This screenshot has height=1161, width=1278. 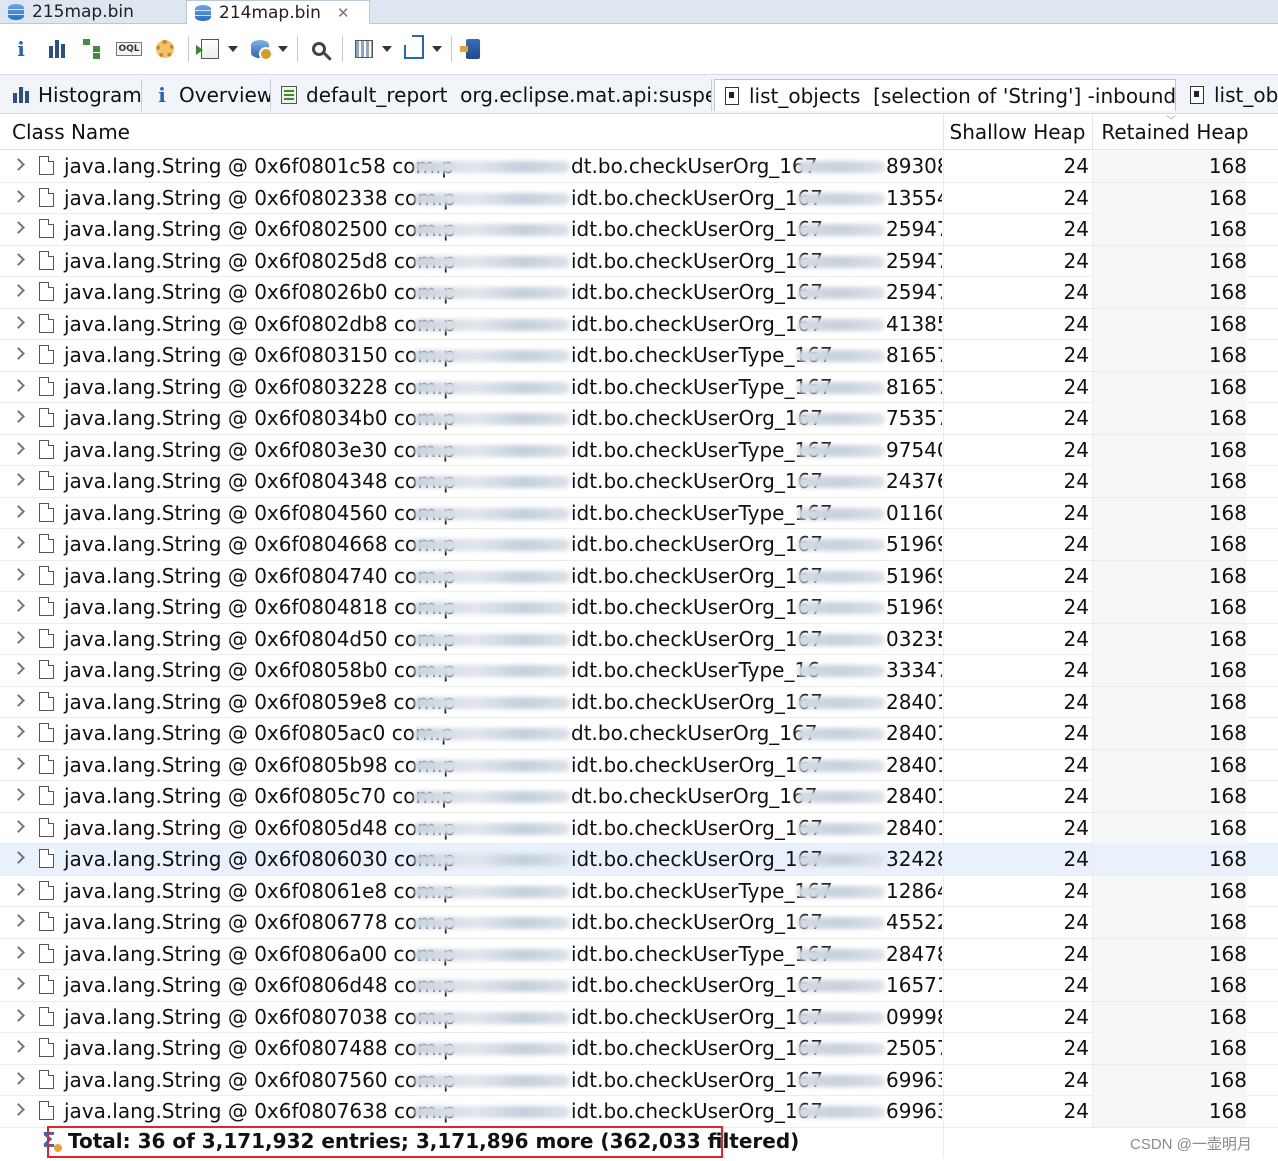 I want to click on calculate-retained-button, so click(x=364, y=49).